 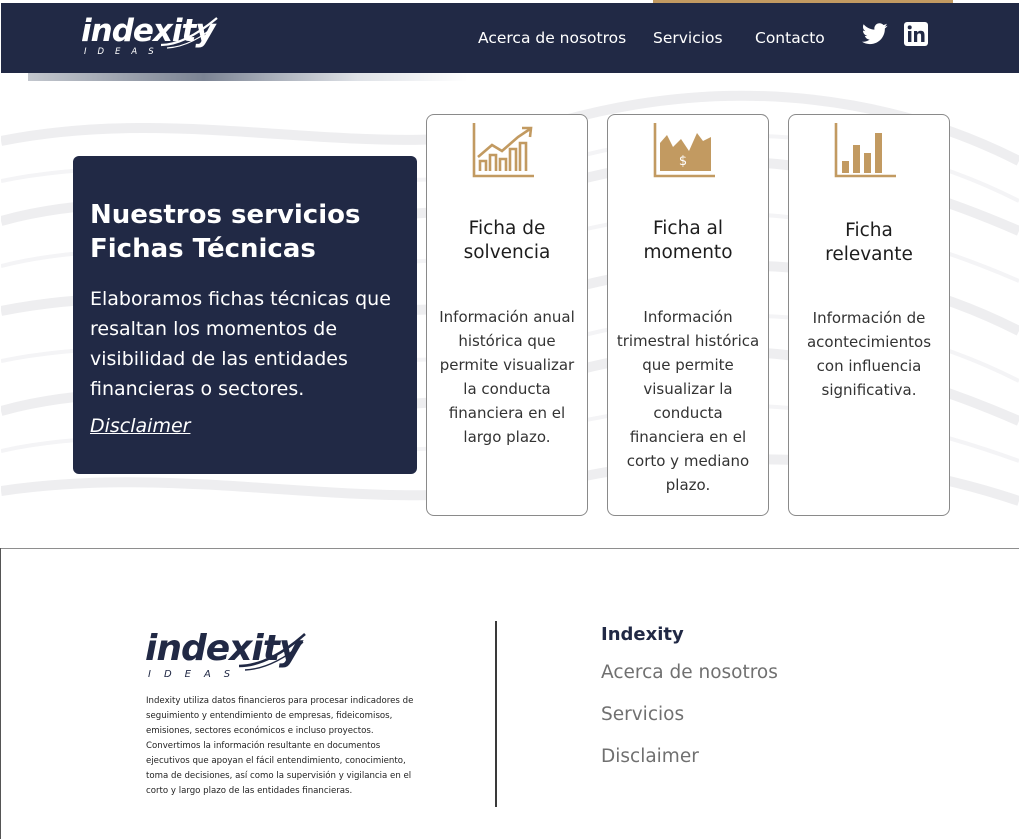 What do you see at coordinates (503, 150) in the screenshot?
I see `growth-chart-icon` at bounding box center [503, 150].